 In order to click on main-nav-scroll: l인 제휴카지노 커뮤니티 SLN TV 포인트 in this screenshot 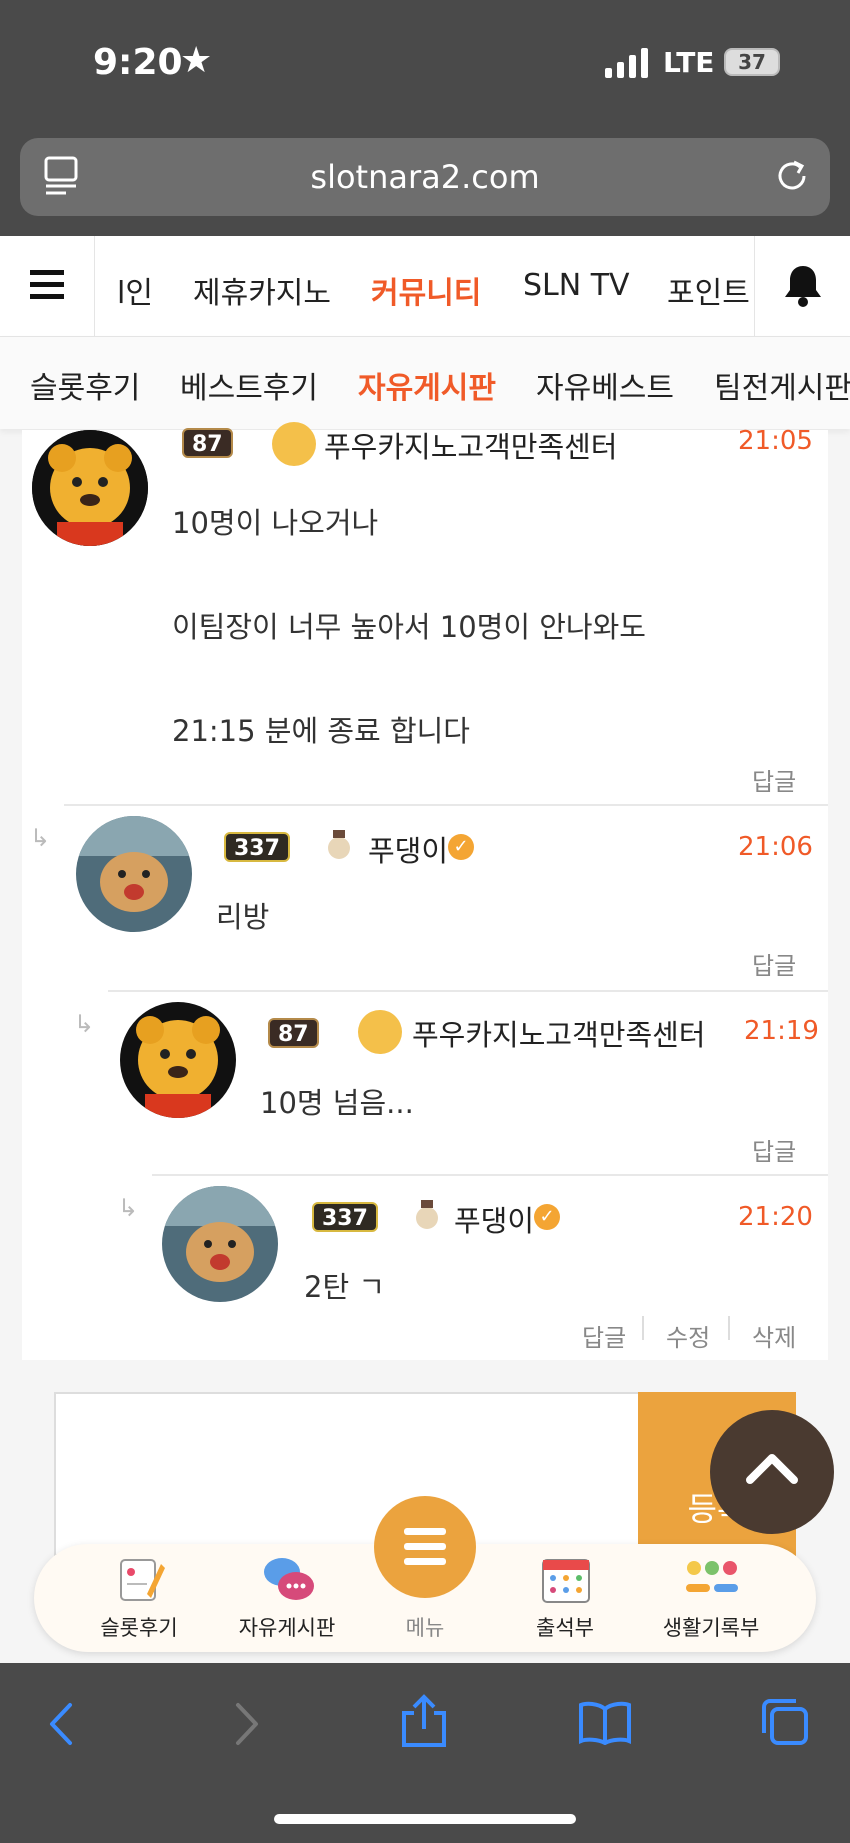, I will do `click(424, 286)`.